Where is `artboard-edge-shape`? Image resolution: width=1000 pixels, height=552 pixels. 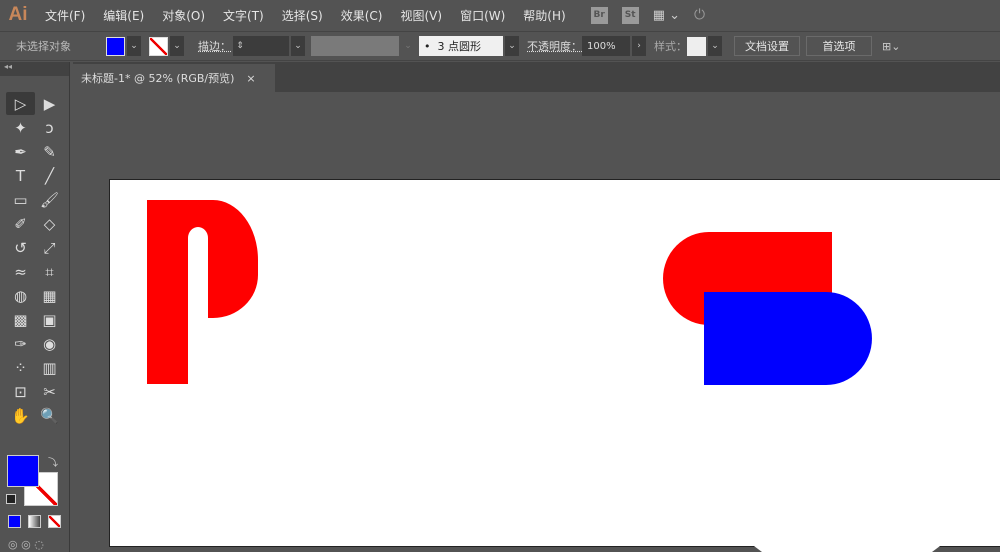
artboard-edge-shape is located at coordinates (847, 549).